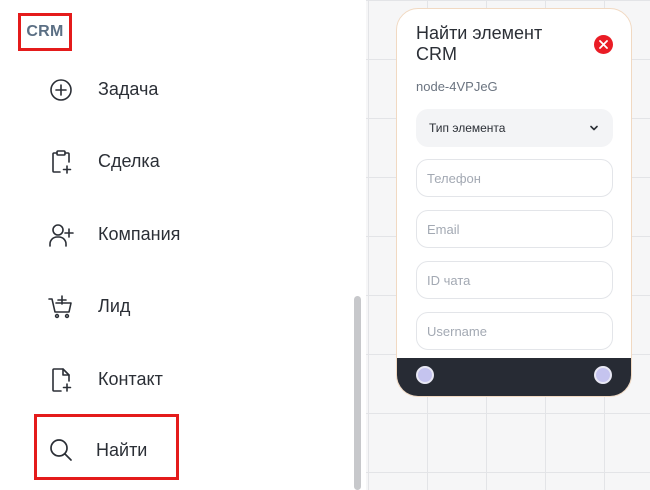  I want to click on sidebar-scrollbar, so click(357, 393).